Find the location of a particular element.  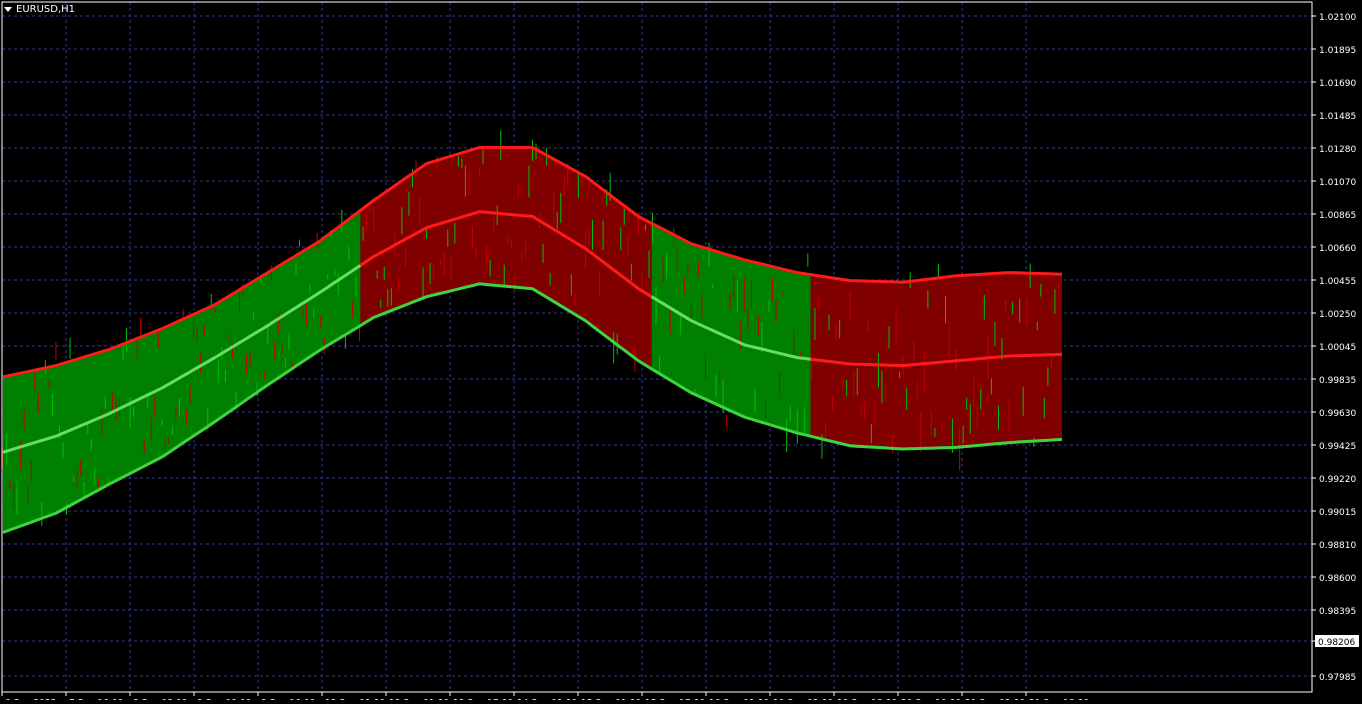

y-tick-label: 0.99425 is located at coordinates (1337, 447).